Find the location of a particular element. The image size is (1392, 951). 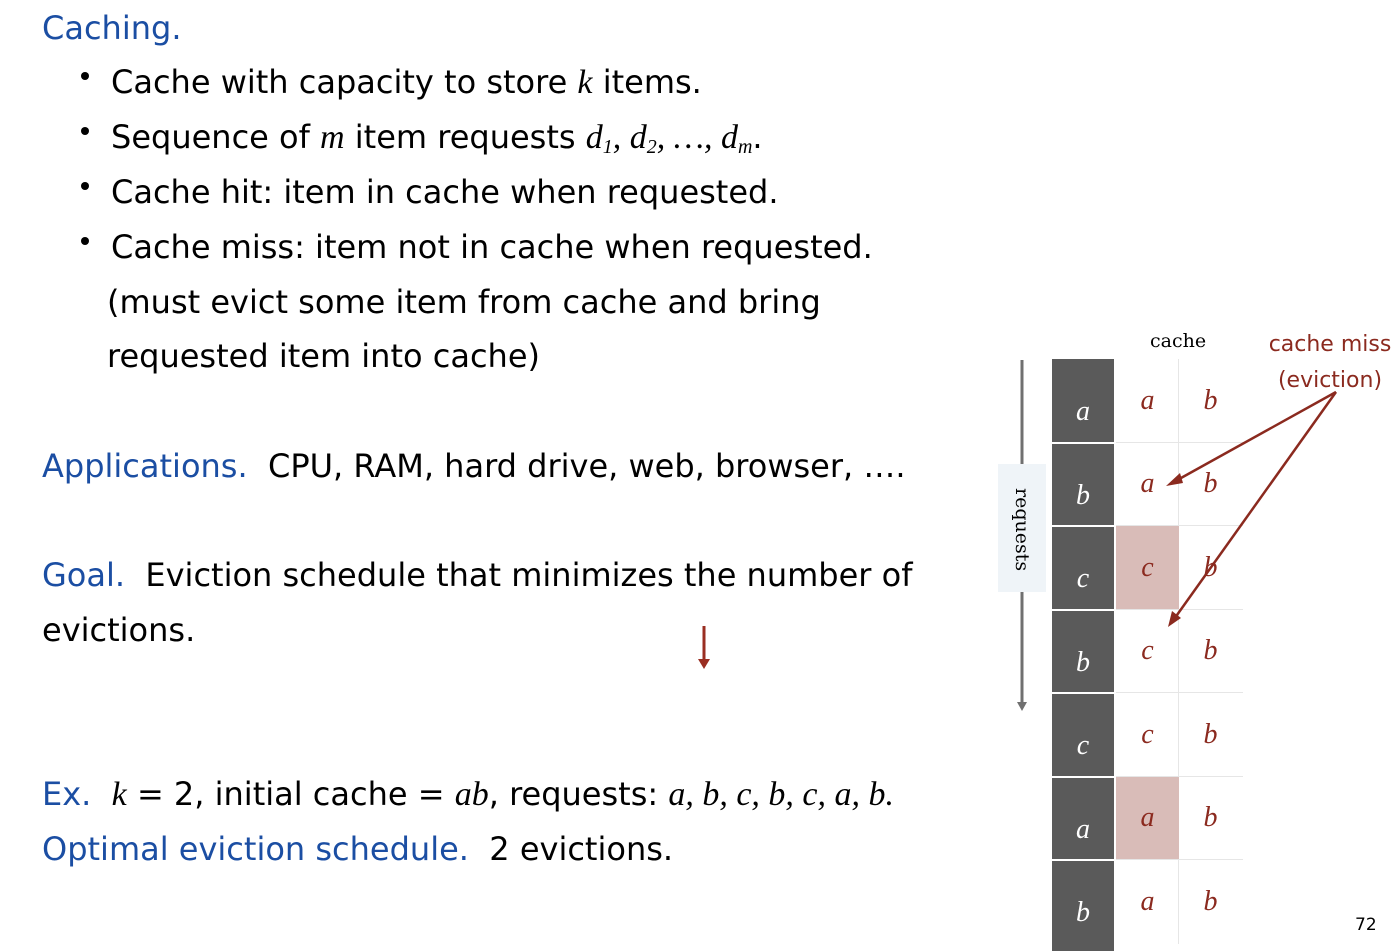

down-arrow-icon is located at coordinates (704, 647).